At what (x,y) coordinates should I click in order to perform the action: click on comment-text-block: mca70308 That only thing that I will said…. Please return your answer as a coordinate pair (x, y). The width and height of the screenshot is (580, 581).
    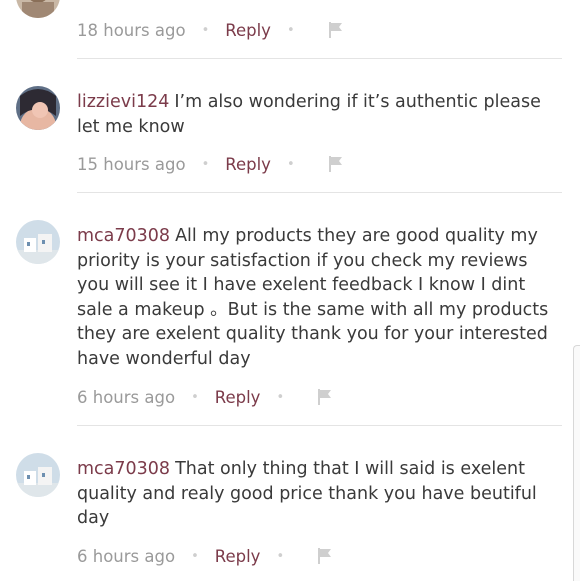
    Looking at the image, I should click on (319, 494).